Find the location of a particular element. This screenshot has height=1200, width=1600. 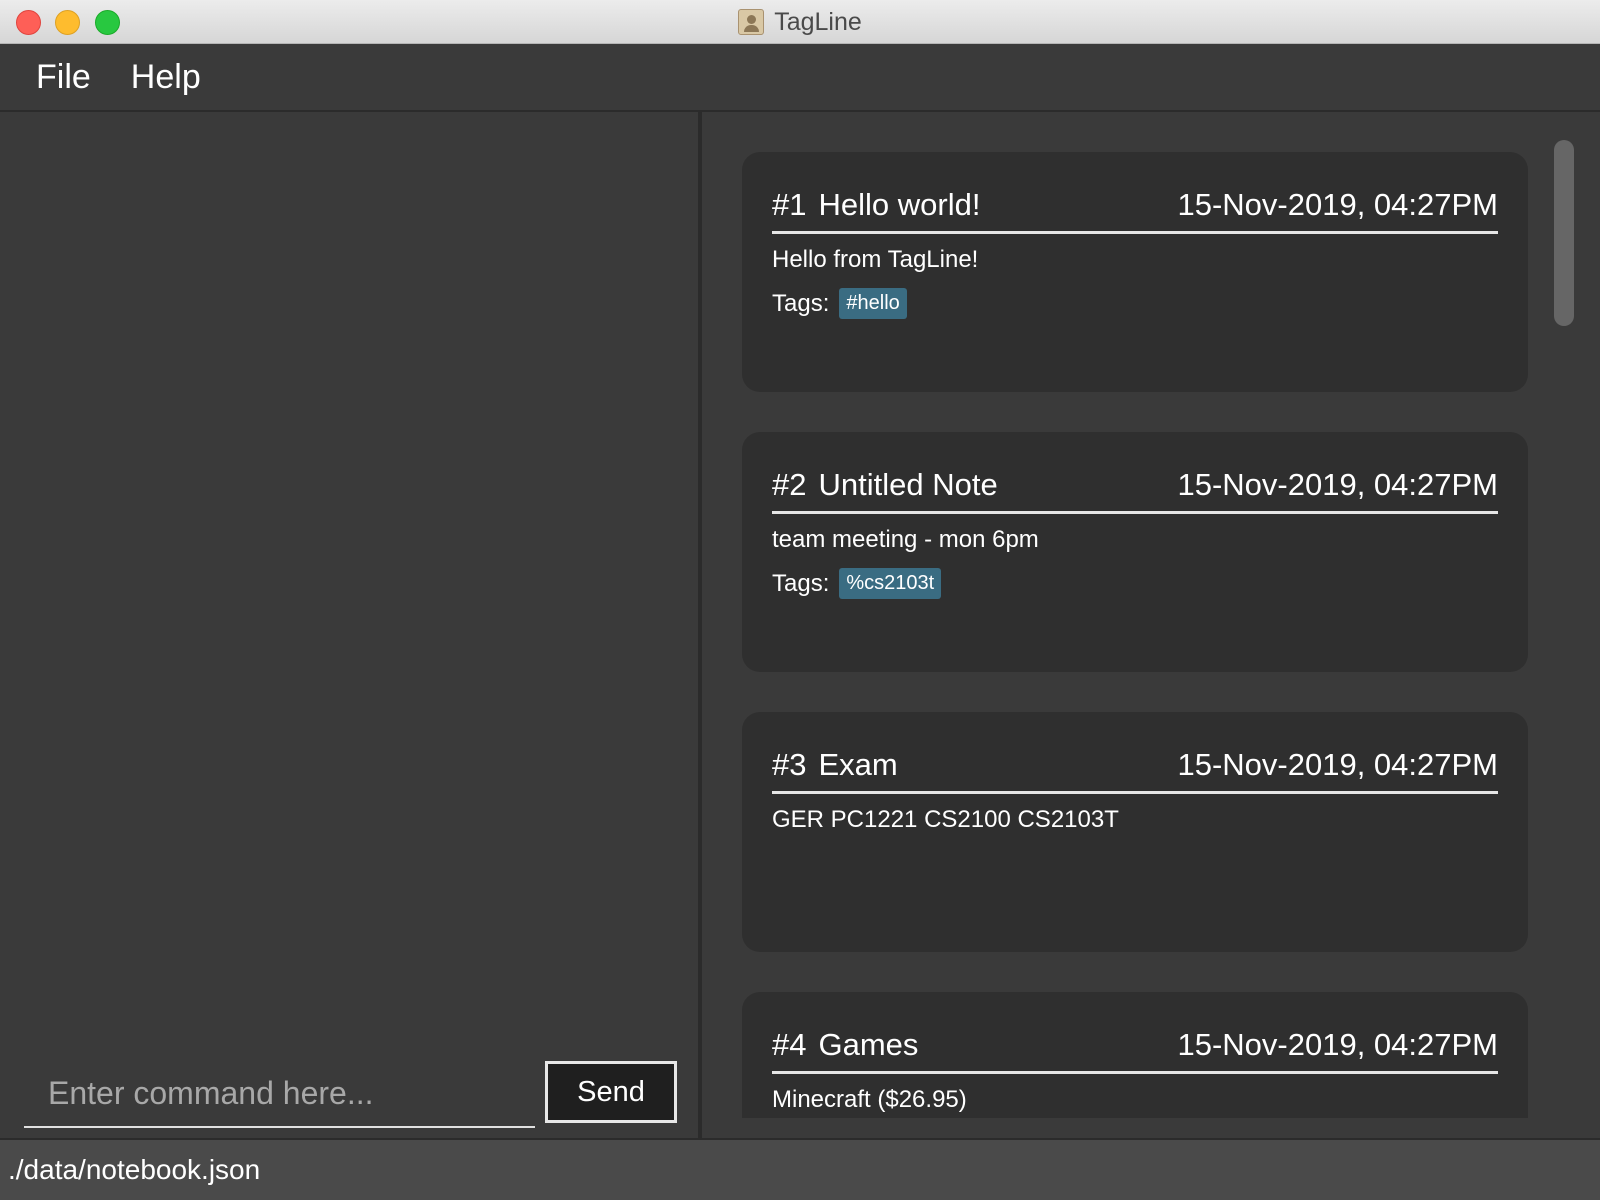

menu-bar: File Help is located at coordinates (800, 78).